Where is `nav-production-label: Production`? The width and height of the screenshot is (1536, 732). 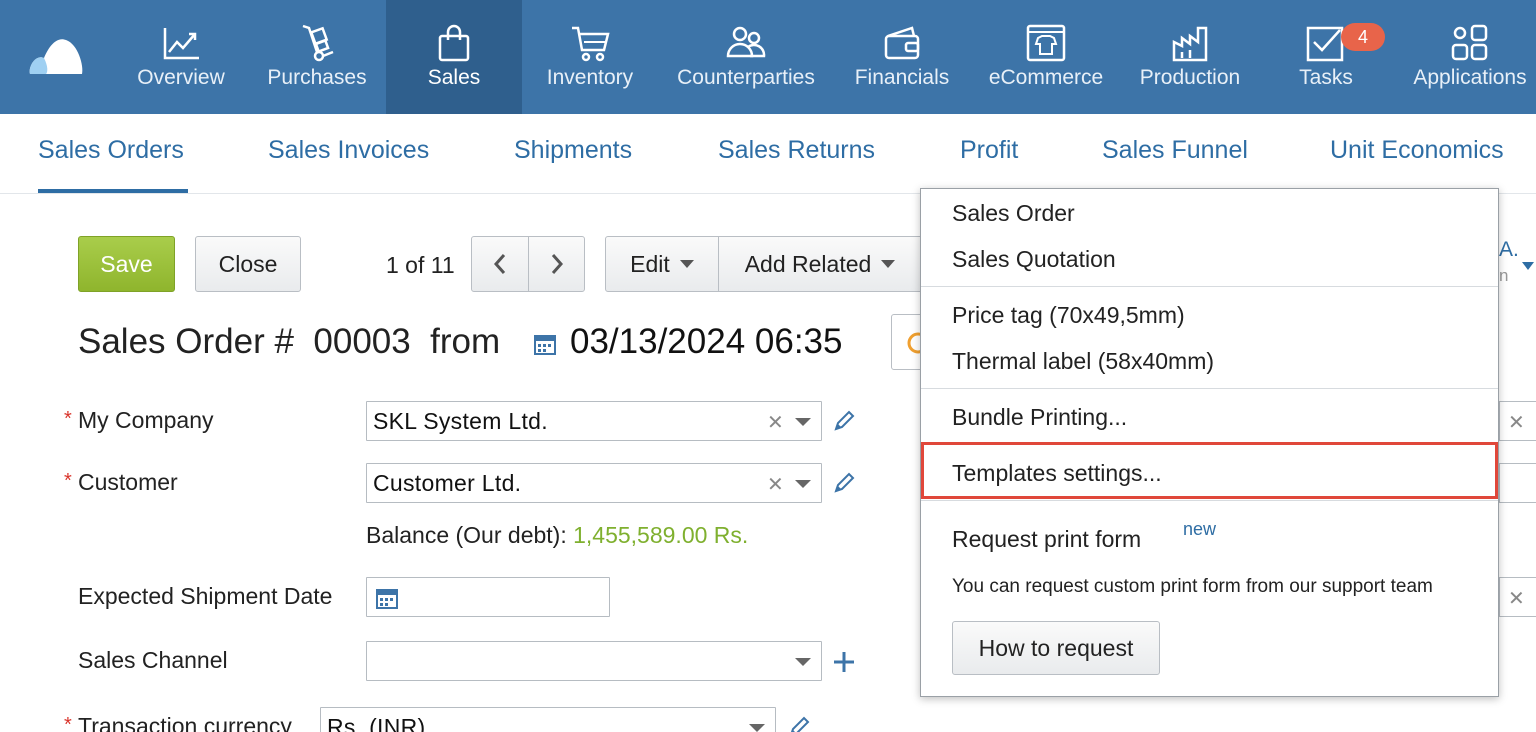
nav-production-label: Production is located at coordinates (1190, 77).